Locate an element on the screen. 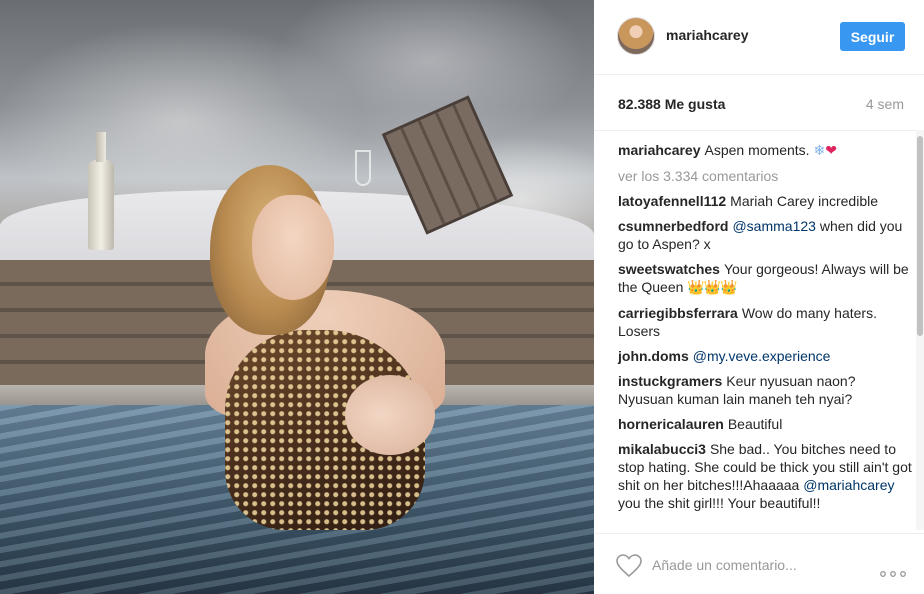 The width and height of the screenshot is (924, 594). comment-username: instuckgramers is located at coordinates (670, 381).